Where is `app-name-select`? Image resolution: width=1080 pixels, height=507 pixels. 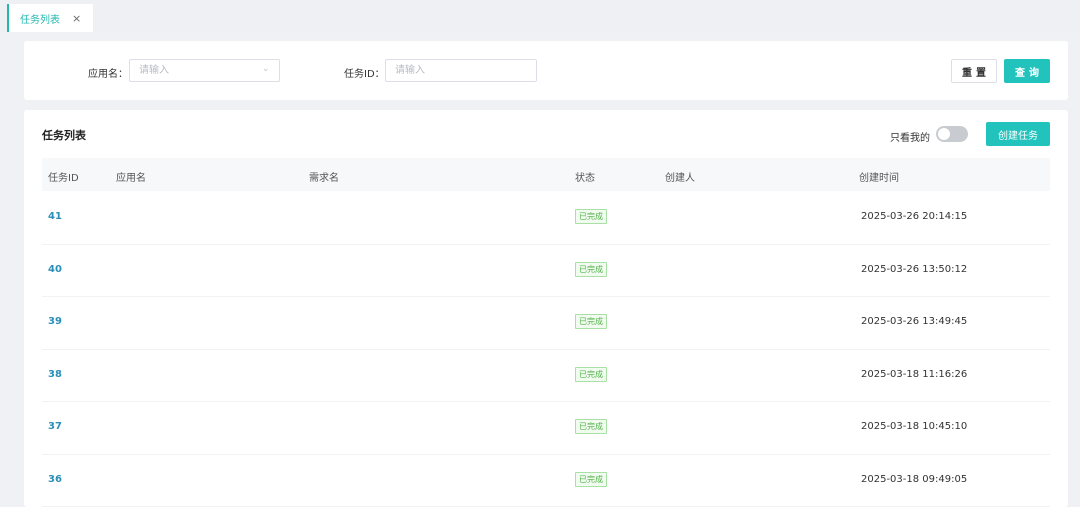
app-name-select is located at coordinates (204, 70).